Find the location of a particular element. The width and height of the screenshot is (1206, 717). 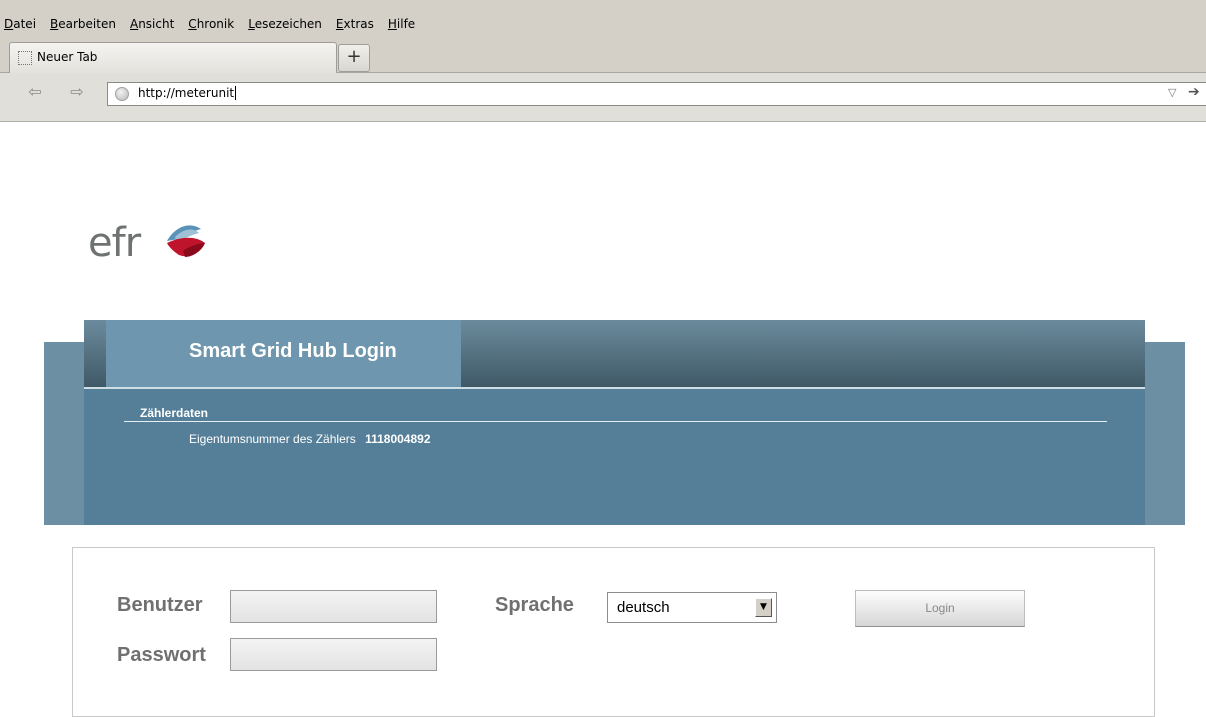

username-field is located at coordinates (333, 606).